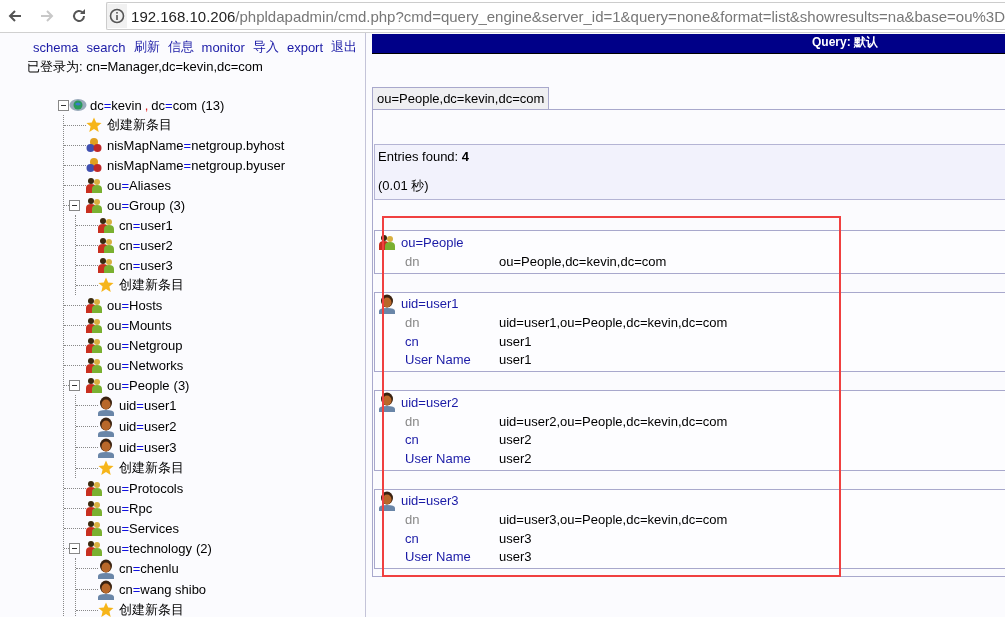 This screenshot has height=617, width=1005. I want to click on tree-item: dc=kevin,dc=com, so click(144, 105).